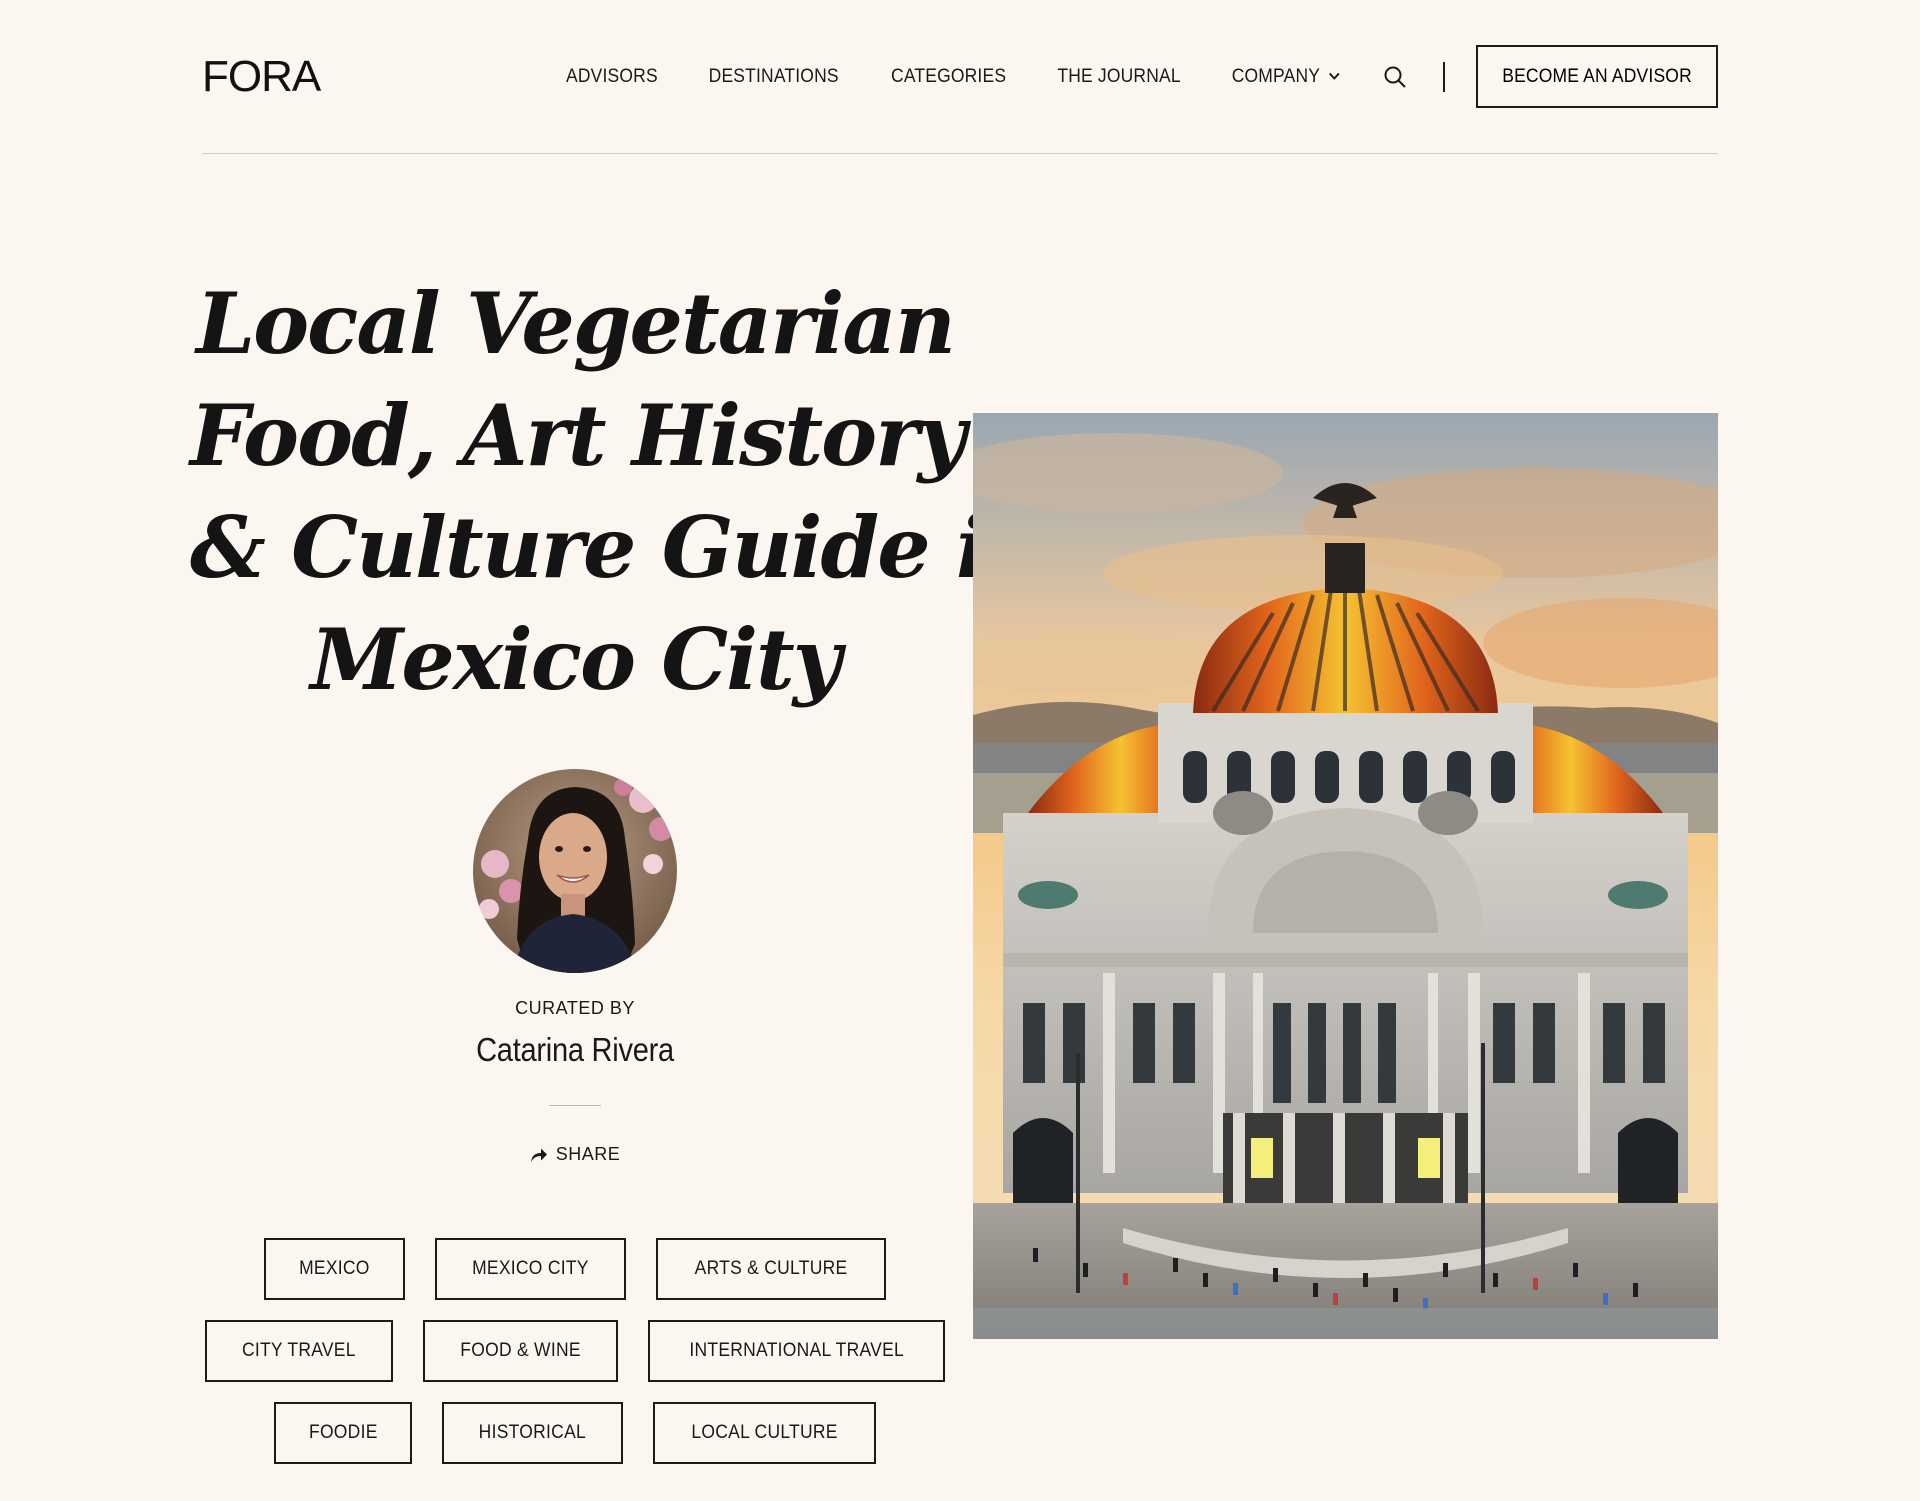 This screenshot has width=1920, height=1501. Describe the element at coordinates (575, 871) in the screenshot. I see `curator-avatar` at that location.